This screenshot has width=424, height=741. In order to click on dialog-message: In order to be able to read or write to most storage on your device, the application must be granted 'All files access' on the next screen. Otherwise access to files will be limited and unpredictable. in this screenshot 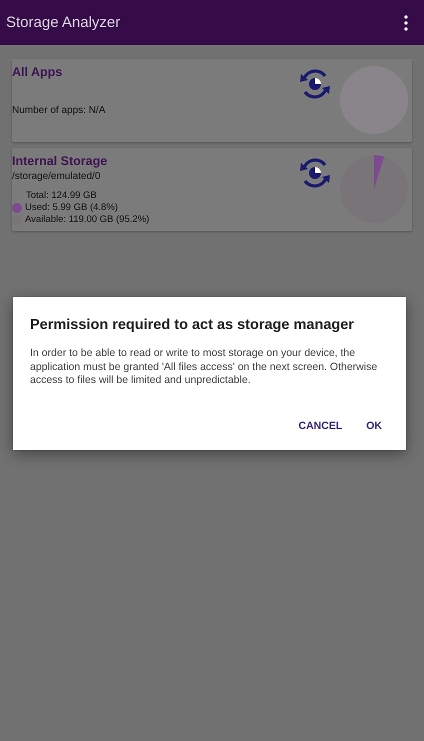, I will do `click(204, 367)`.